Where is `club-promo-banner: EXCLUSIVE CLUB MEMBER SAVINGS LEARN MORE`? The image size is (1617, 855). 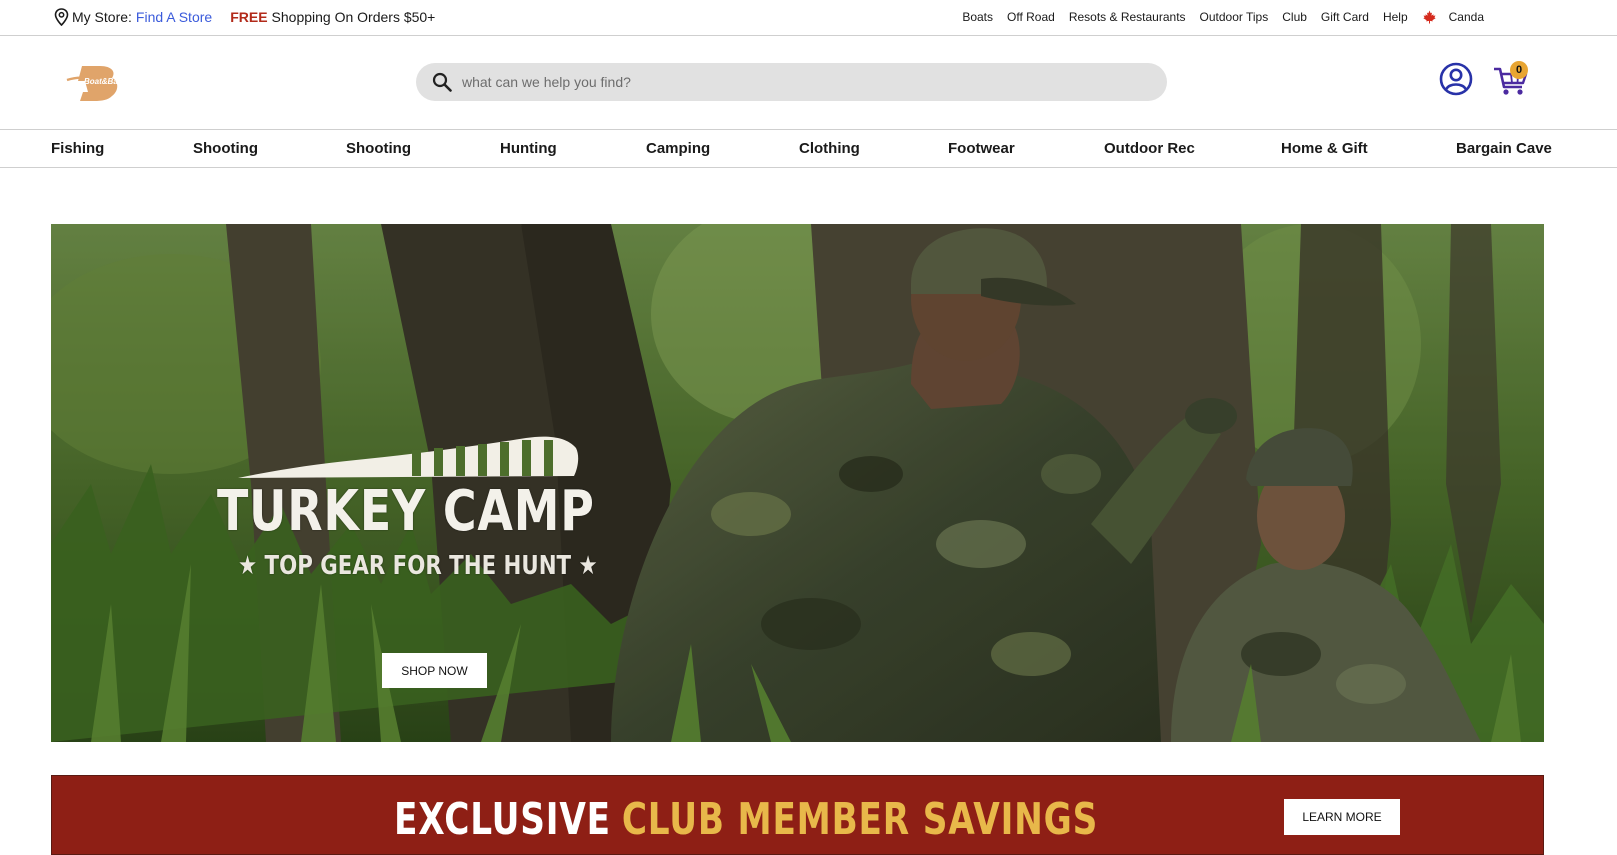
club-promo-banner: EXCLUSIVE CLUB MEMBER SAVINGS LEARN MORE is located at coordinates (797, 815).